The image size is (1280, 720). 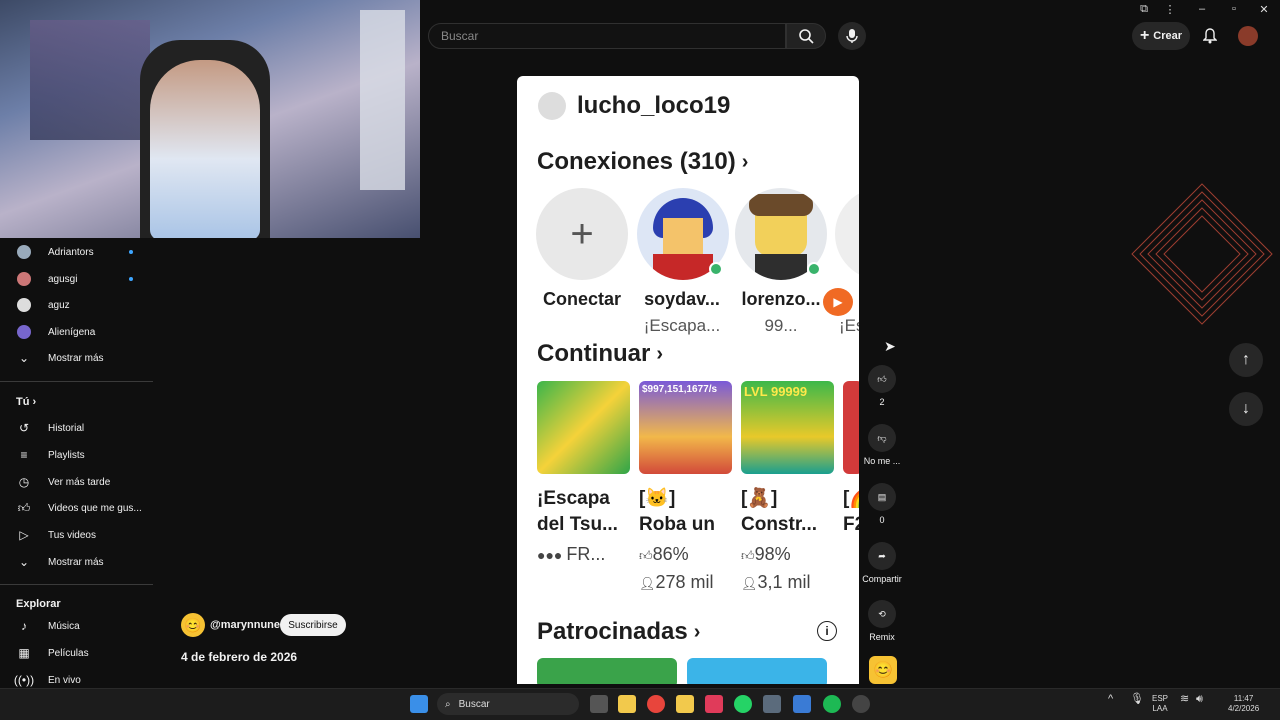 I want to click on show-more-subscriptions: ⌄ Mostrar más, so click(x=76, y=358).